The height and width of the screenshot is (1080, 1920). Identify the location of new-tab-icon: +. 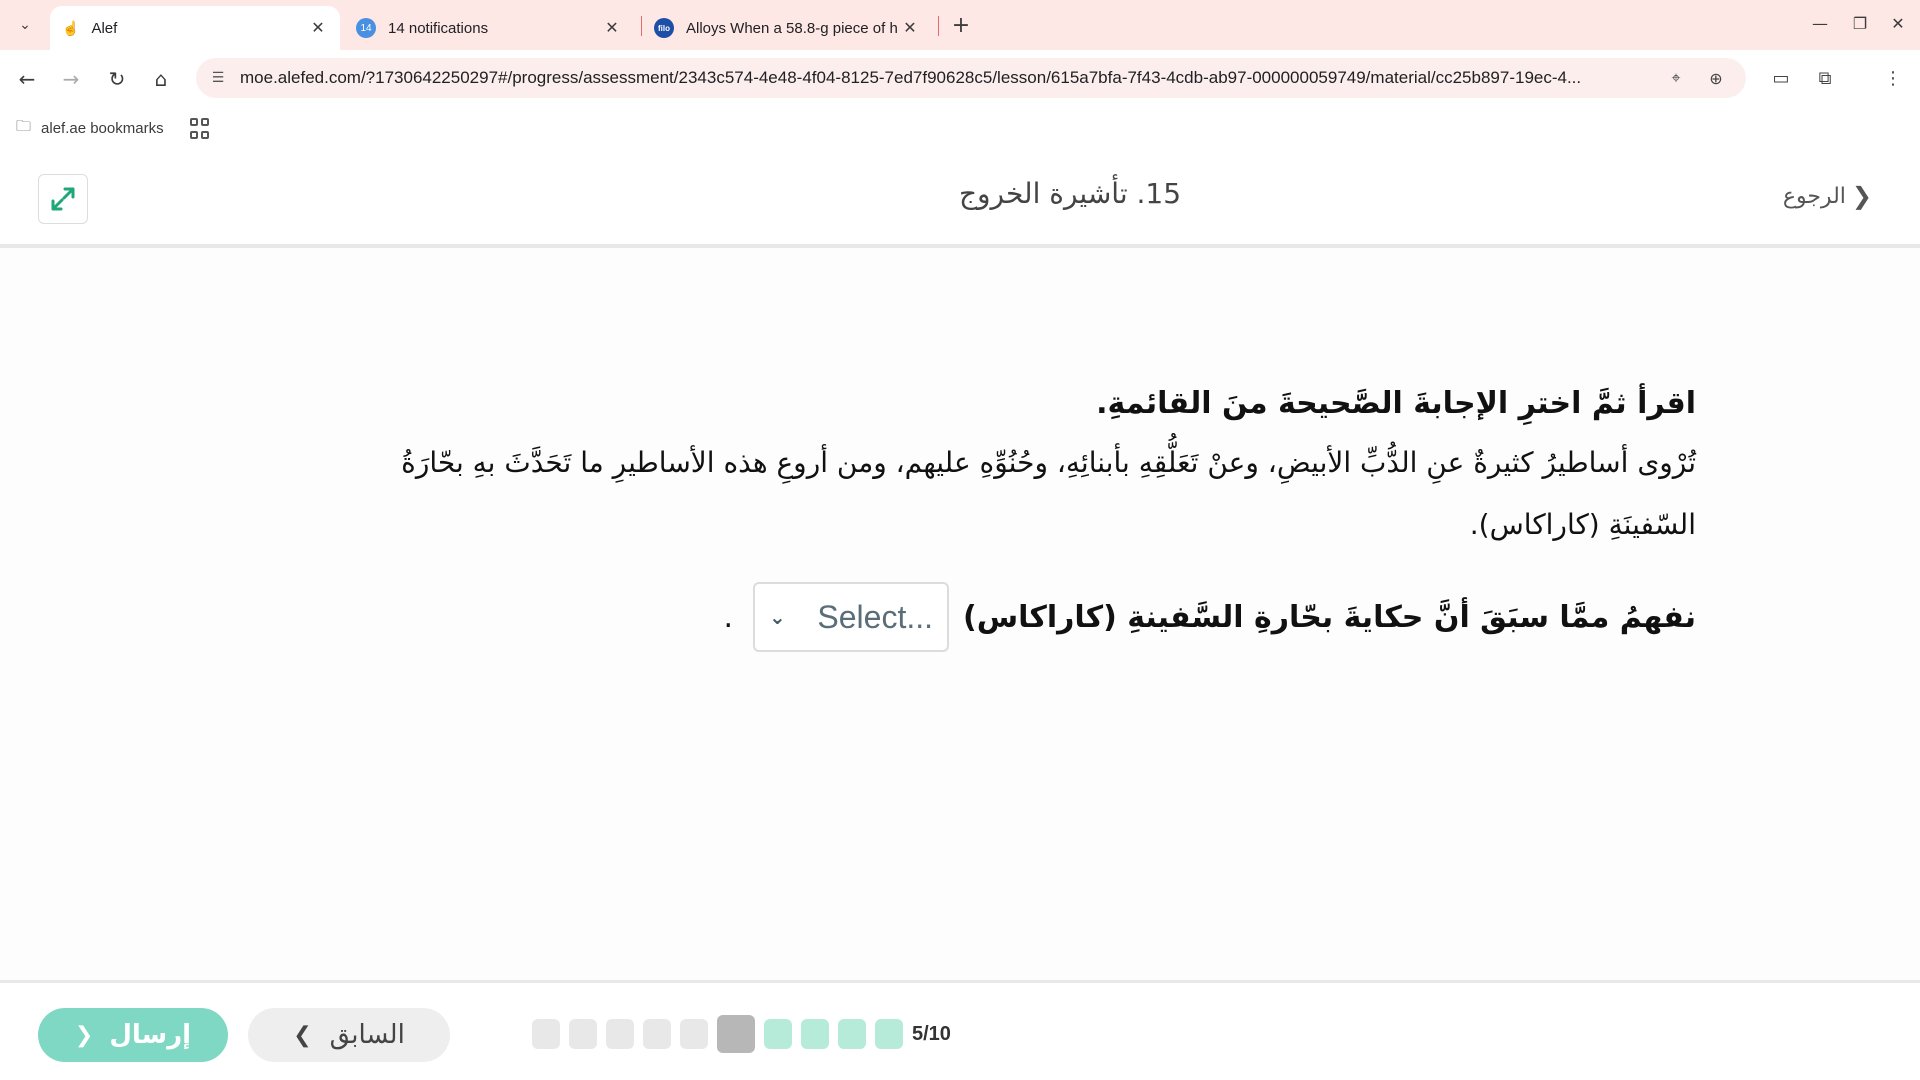
(961, 25).